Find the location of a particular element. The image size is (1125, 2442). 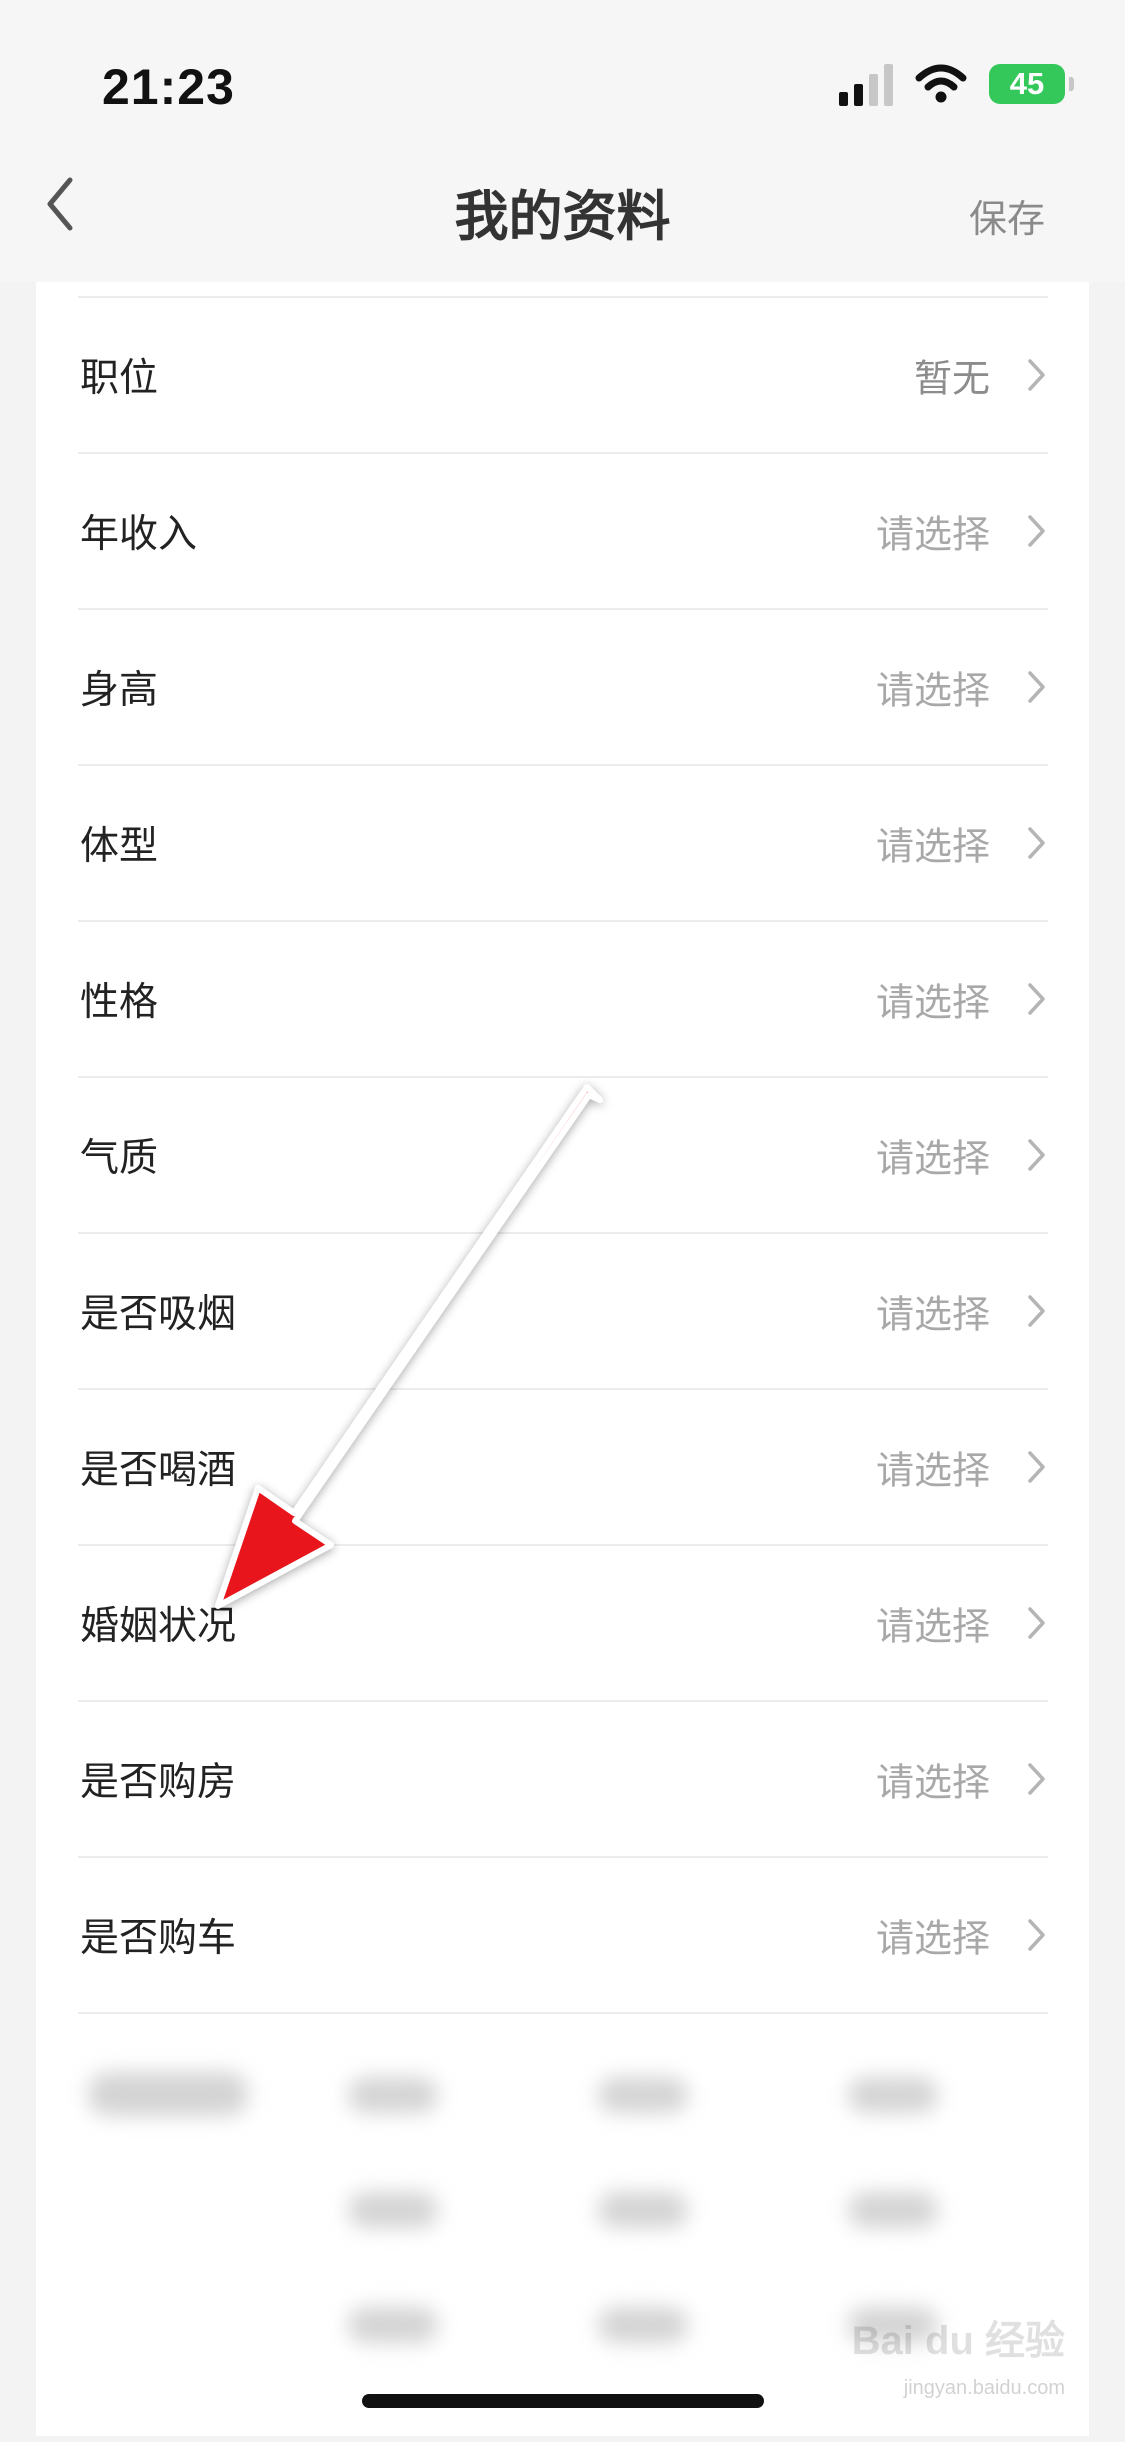

profile-row: 是否吸烟 请选择 is located at coordinates (563, 1312).